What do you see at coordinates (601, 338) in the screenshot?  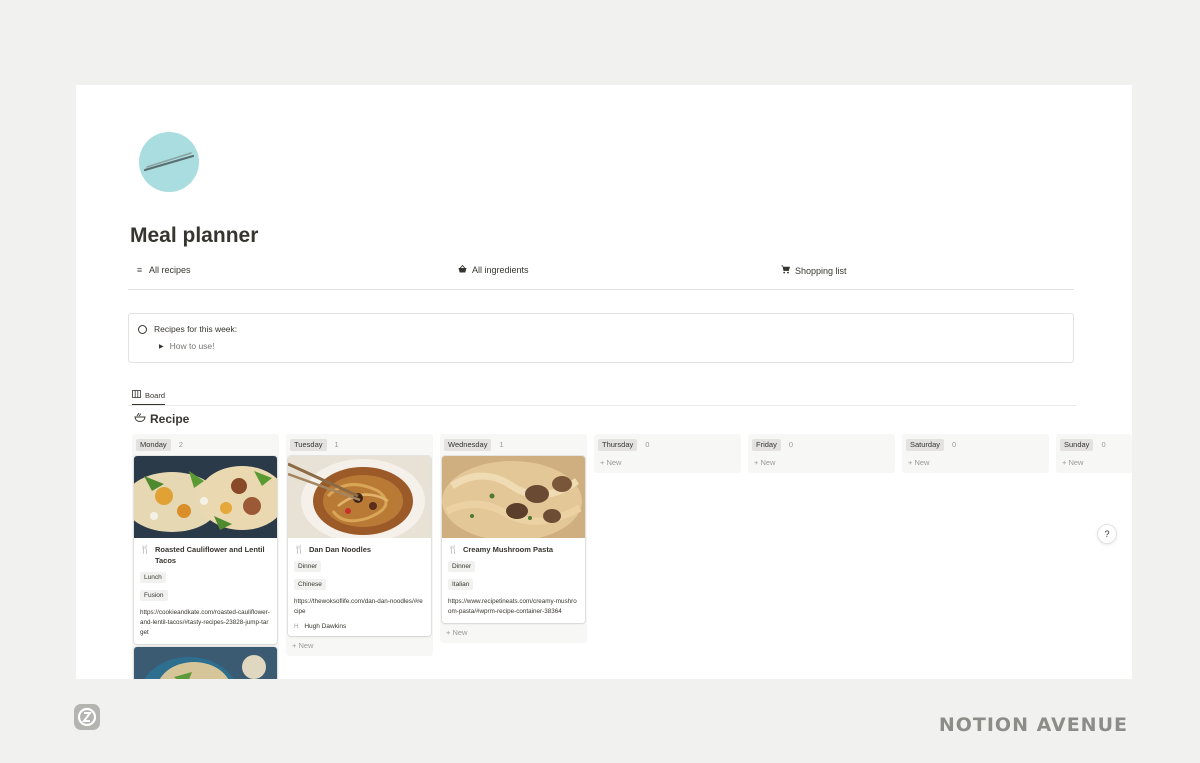 I see `callout: Recipes for this week: ▶ How to use!` at bounding box center [601, 338].